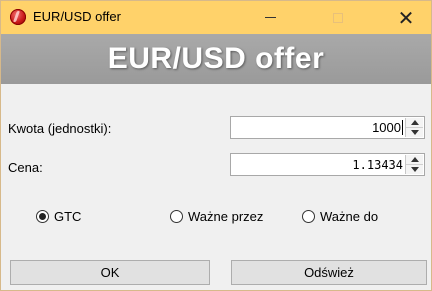 The image size is (432, 291). I want to click on amount-decrement-button, so click(414, 132).